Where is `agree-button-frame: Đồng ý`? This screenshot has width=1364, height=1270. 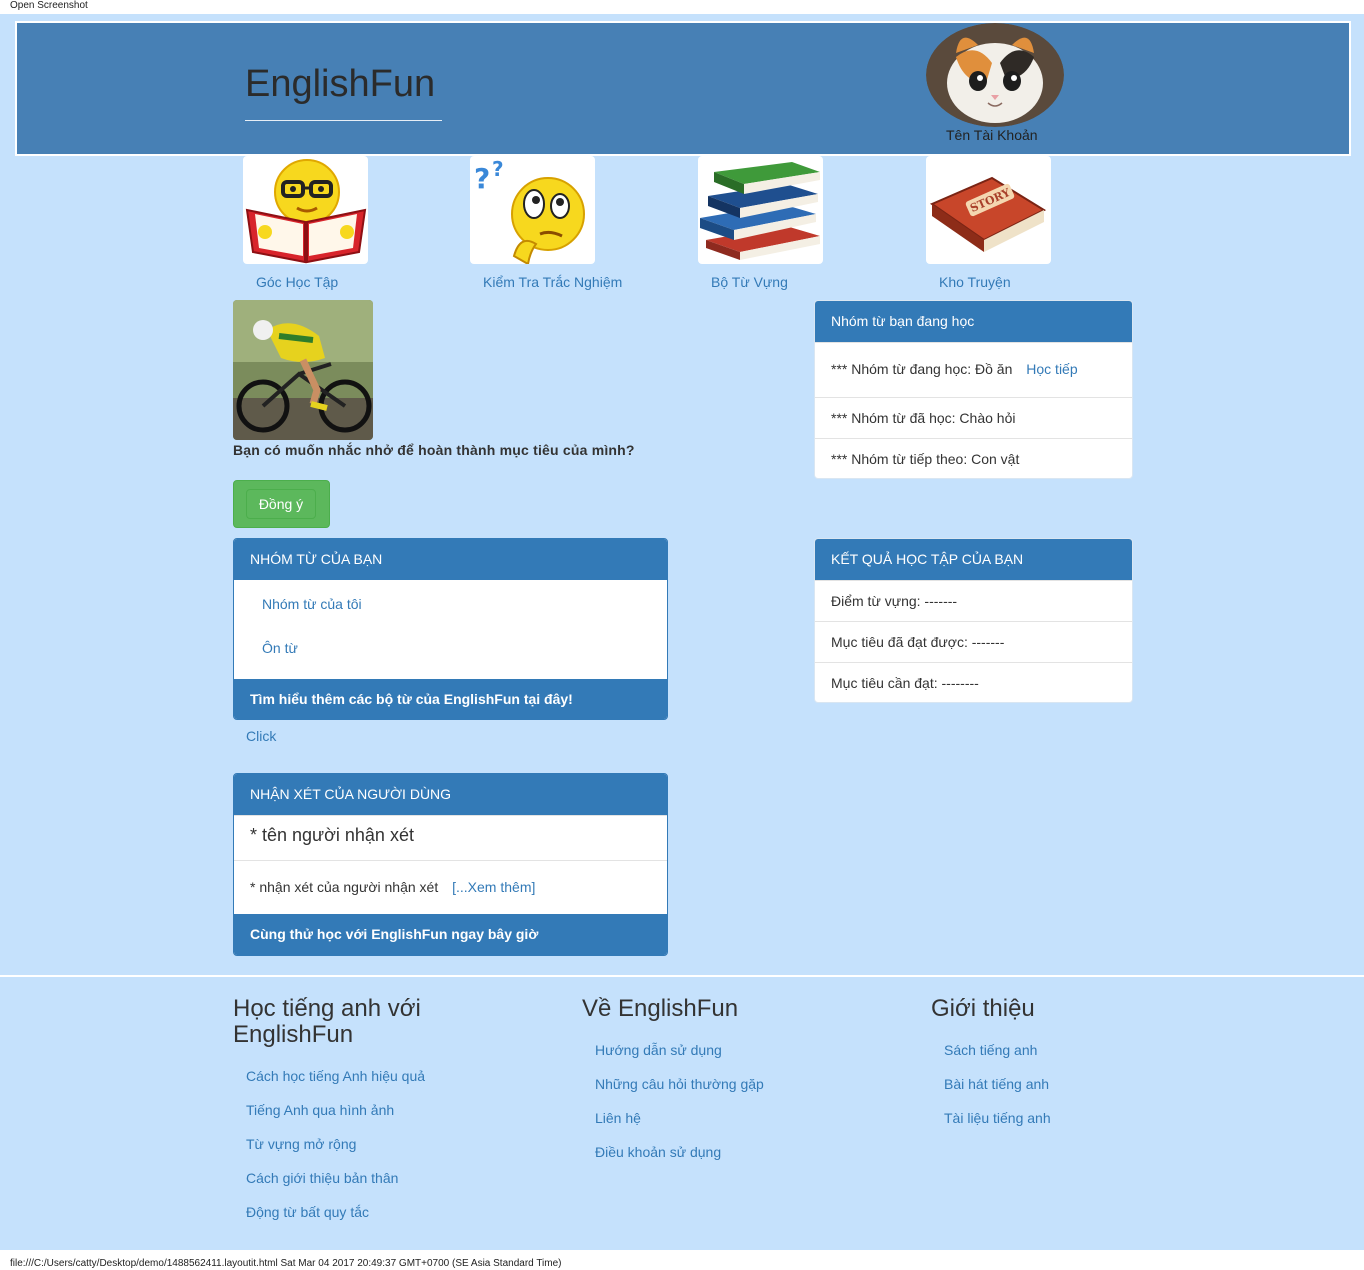 agree-button-frame: Đồng ý is located at coordinates (281, 504).